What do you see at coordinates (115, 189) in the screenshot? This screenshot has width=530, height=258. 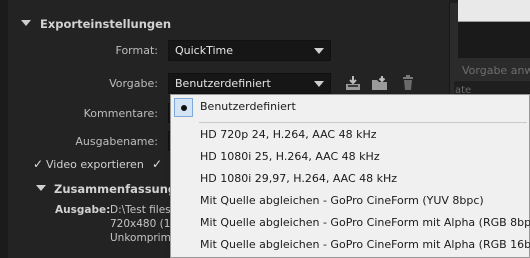 I see `section-title-summary: Zusammenfassung` at bounding box center [115, 189].